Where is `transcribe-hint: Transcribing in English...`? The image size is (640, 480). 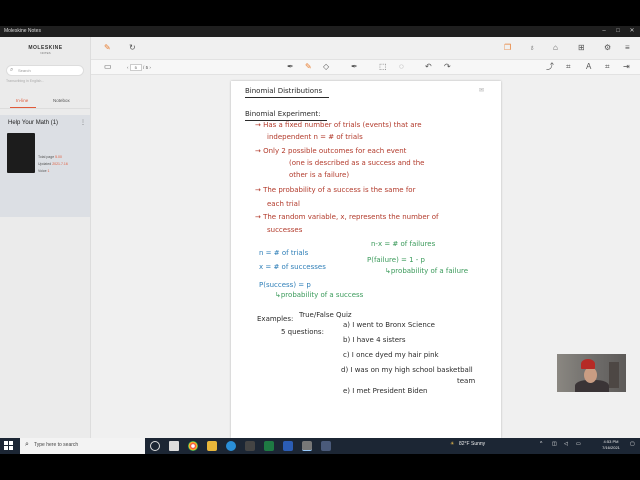 transcribe-hint: Transcribing in English... is located at coordinates (25, 81).